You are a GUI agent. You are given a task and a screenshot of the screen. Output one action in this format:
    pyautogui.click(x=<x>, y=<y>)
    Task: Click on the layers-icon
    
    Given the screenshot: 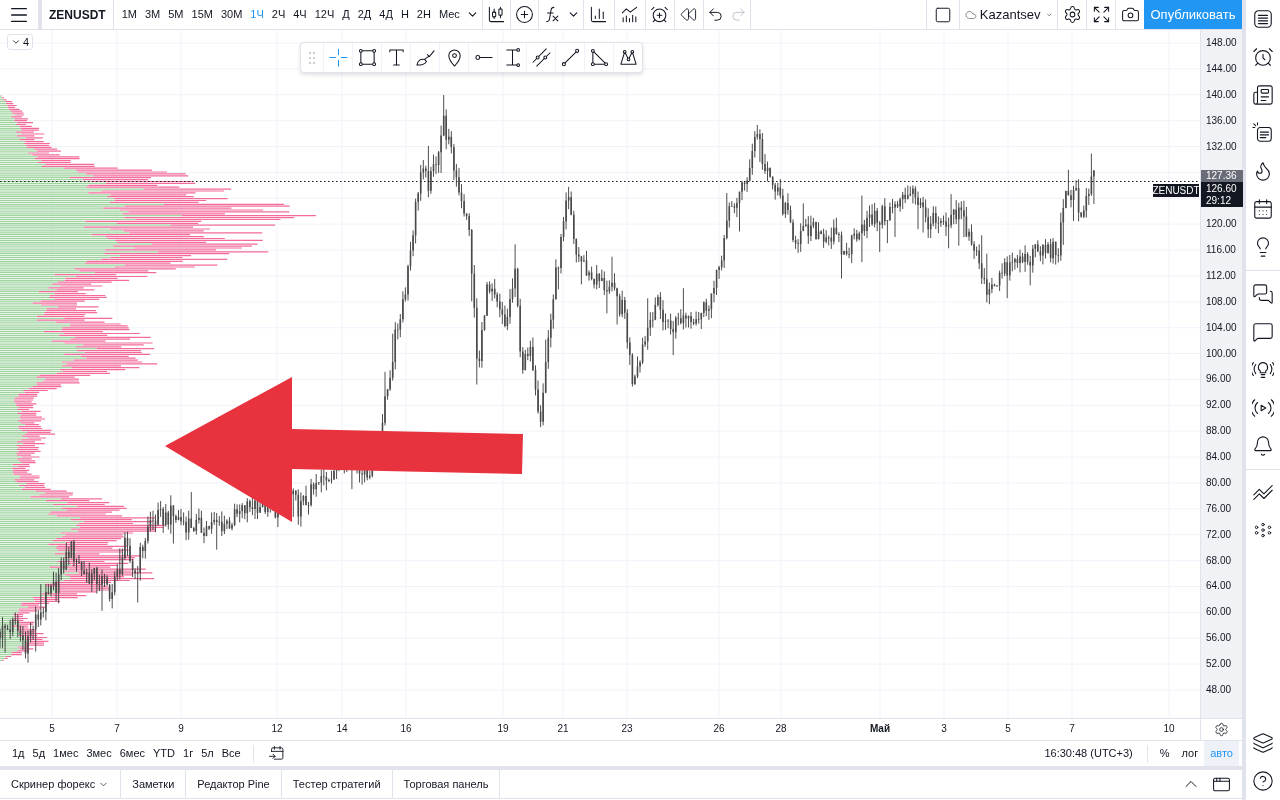 What is the action you would take?
    pyautogui.click(x=1263, y=743)
    